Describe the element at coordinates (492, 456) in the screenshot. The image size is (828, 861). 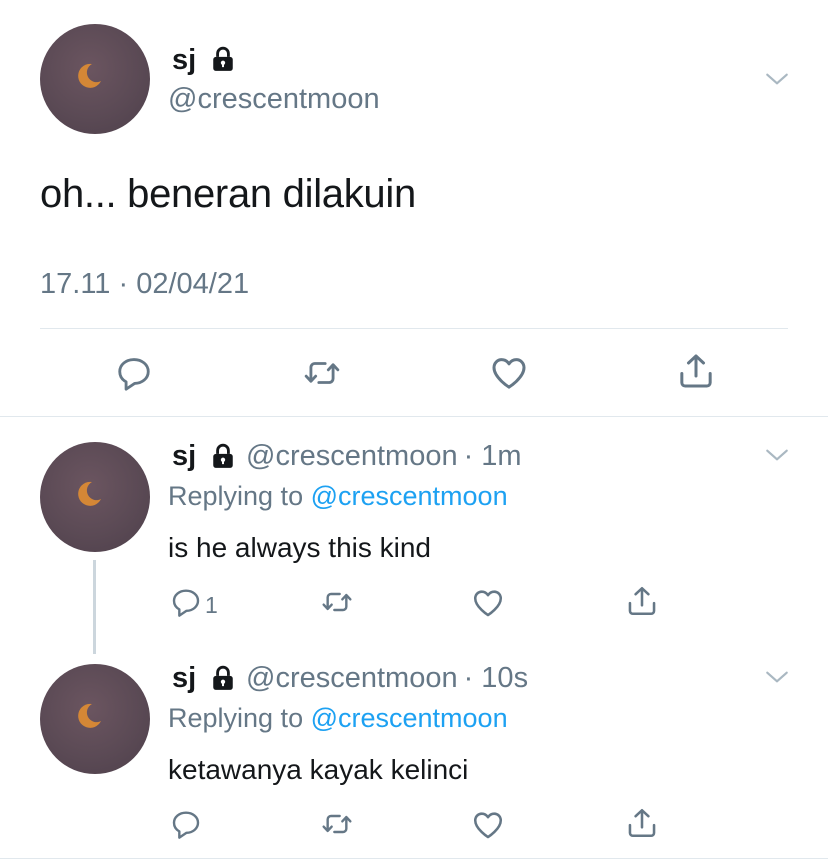
I see `tweet-time: · 1m` at that location.